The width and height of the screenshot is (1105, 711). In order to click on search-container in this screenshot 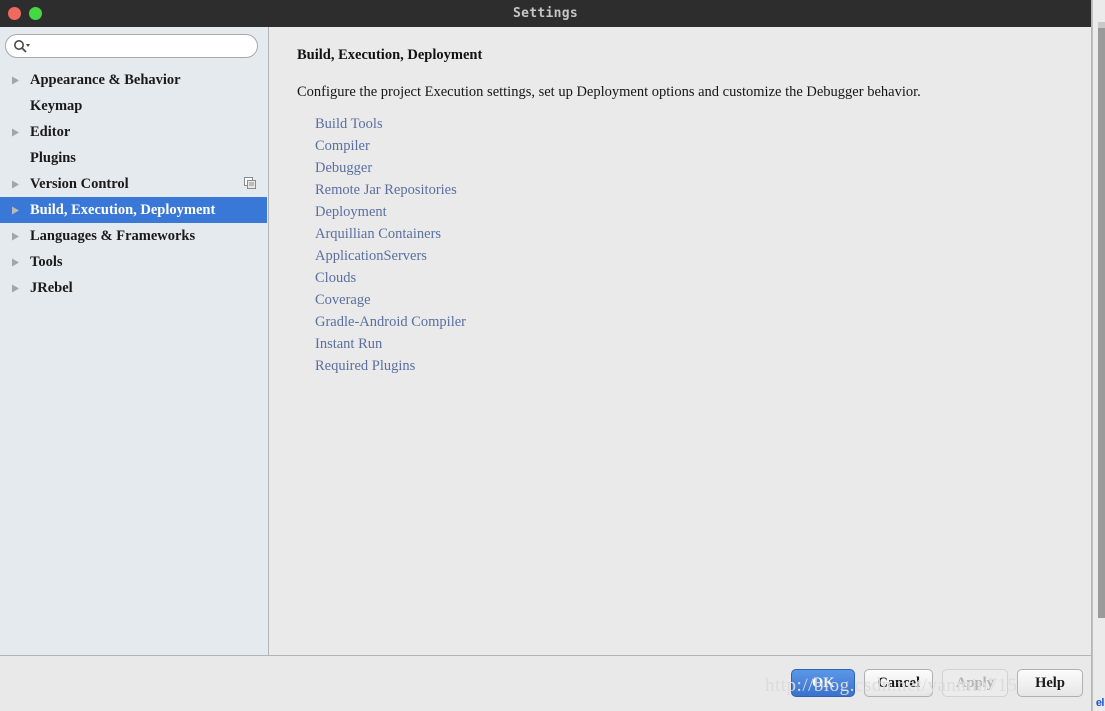, I will do `click(134, 42)`.